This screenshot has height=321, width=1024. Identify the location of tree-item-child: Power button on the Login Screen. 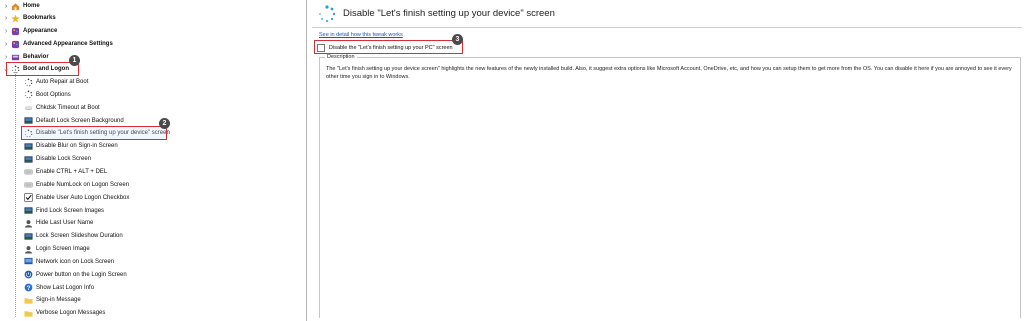
(75, 275).